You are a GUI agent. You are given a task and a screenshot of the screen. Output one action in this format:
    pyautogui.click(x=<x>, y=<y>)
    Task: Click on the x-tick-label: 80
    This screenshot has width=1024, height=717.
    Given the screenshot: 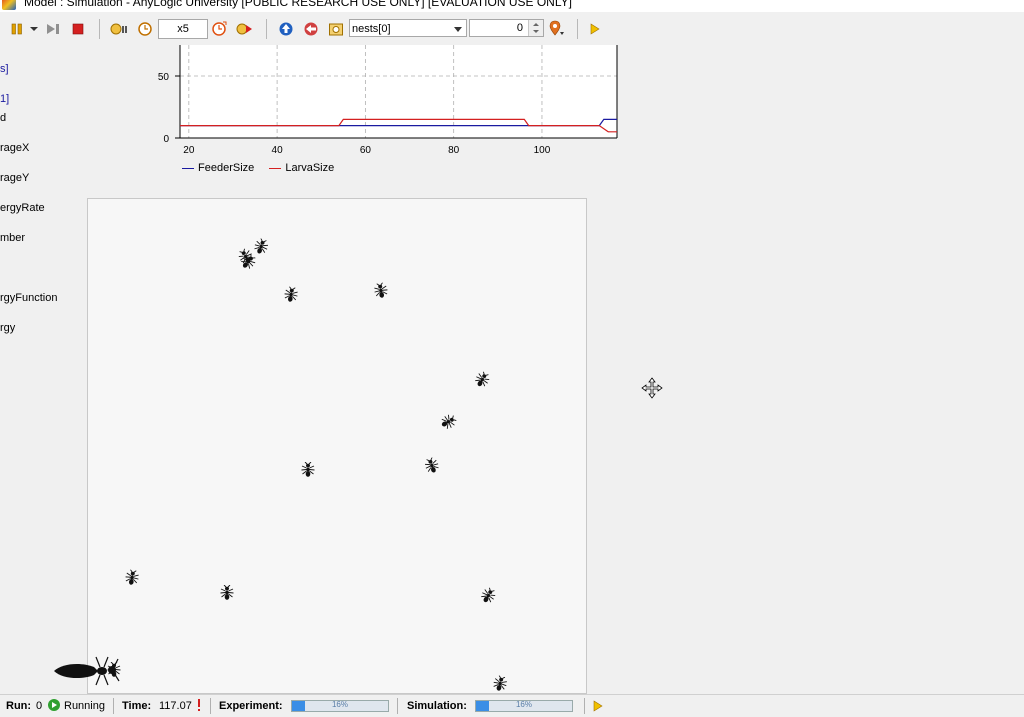 What is the action you would take?
    pyautogui.click(x=454, y=150)
    